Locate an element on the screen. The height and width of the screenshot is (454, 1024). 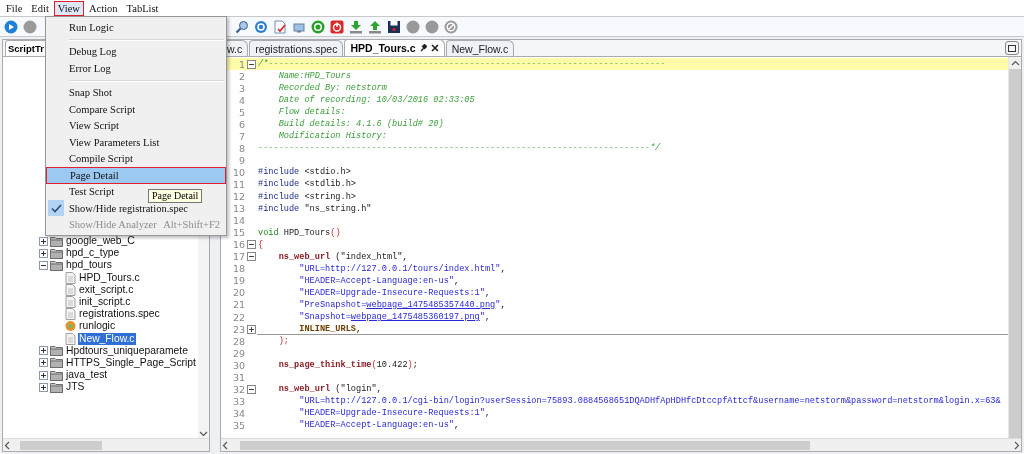
line-number: 6 is located at coordinates (241, 124).